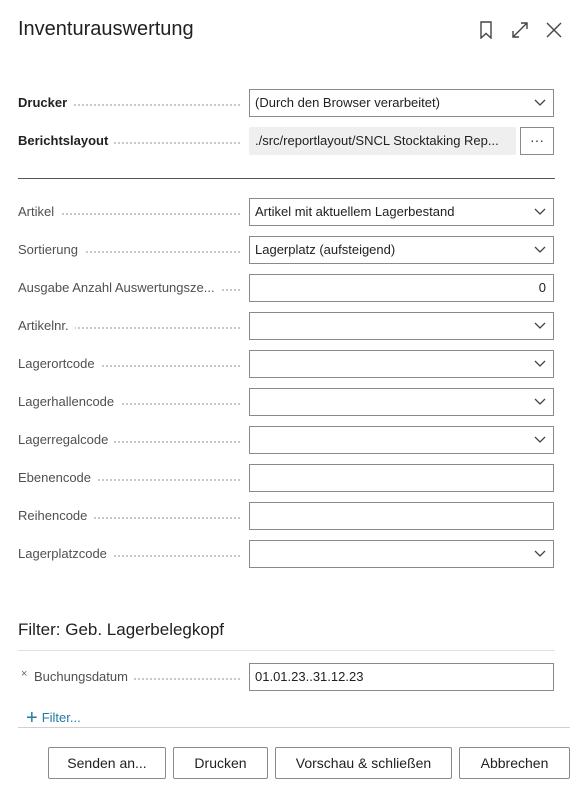 Image resolution: width=578 pixels, height=798 pixels. I want to click on header-actions, so click(520, 30).